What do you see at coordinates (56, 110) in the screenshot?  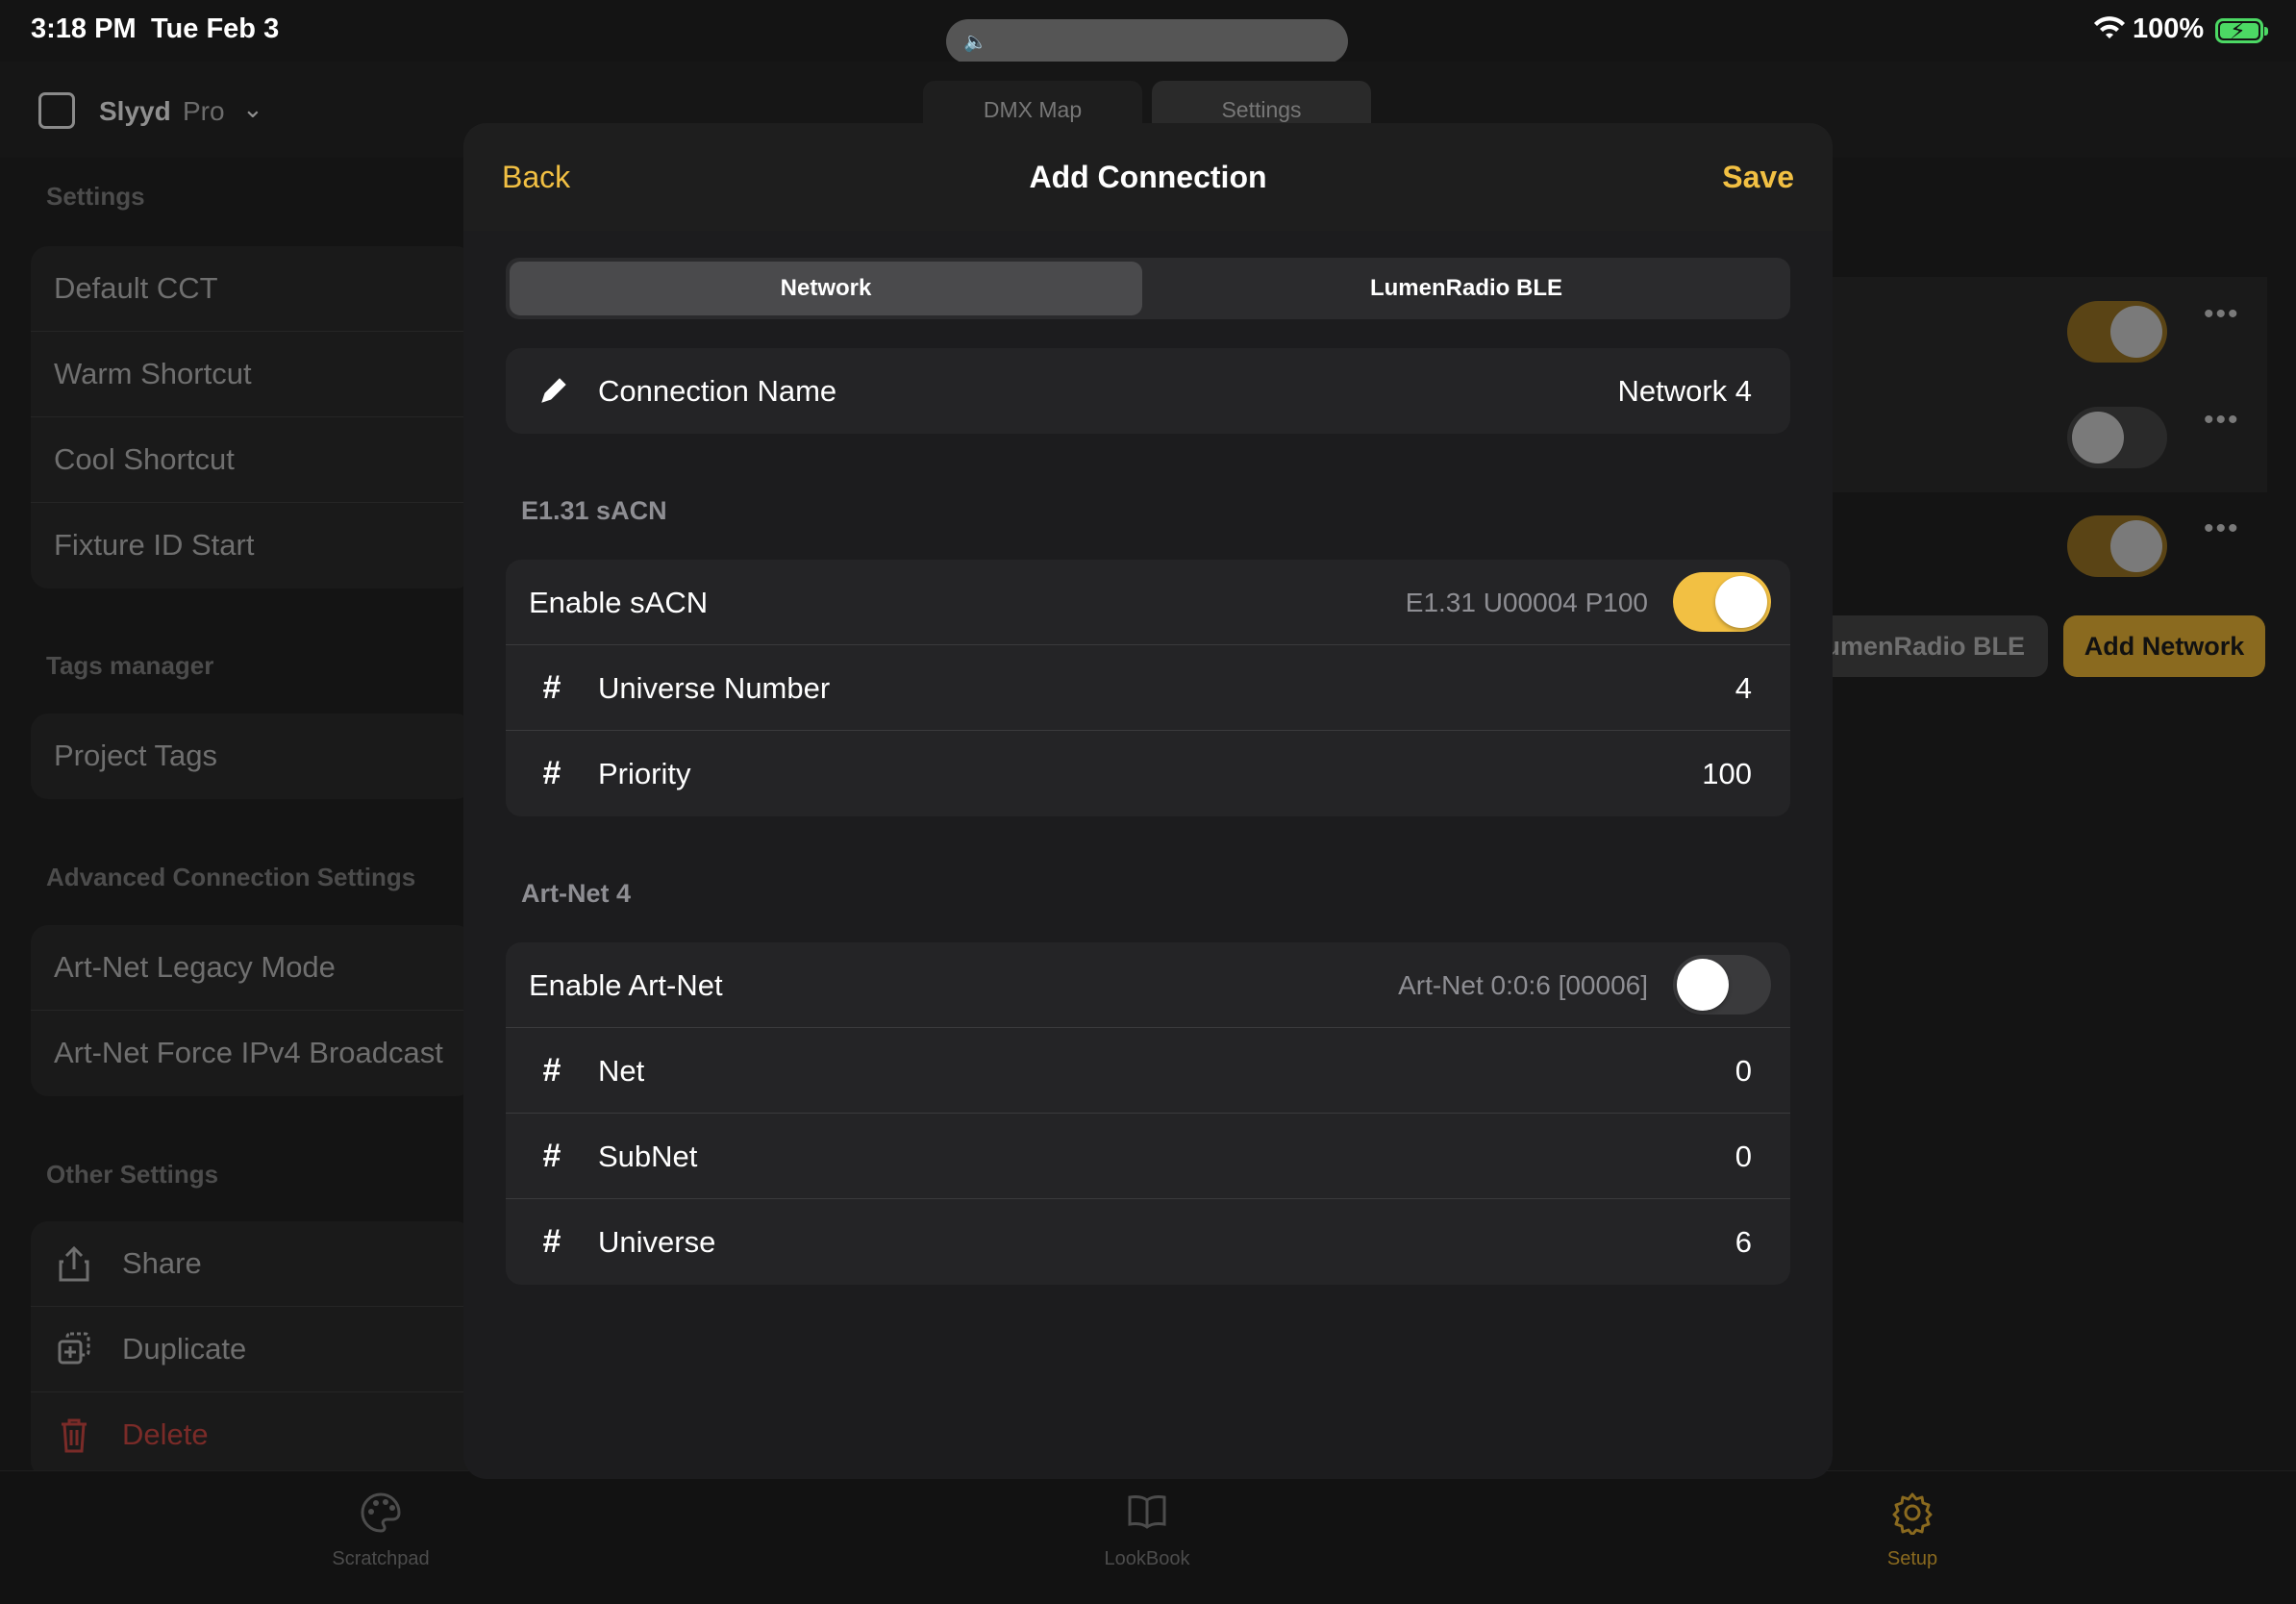 I see `app-logo-icon` at bounding box center [56, 110].